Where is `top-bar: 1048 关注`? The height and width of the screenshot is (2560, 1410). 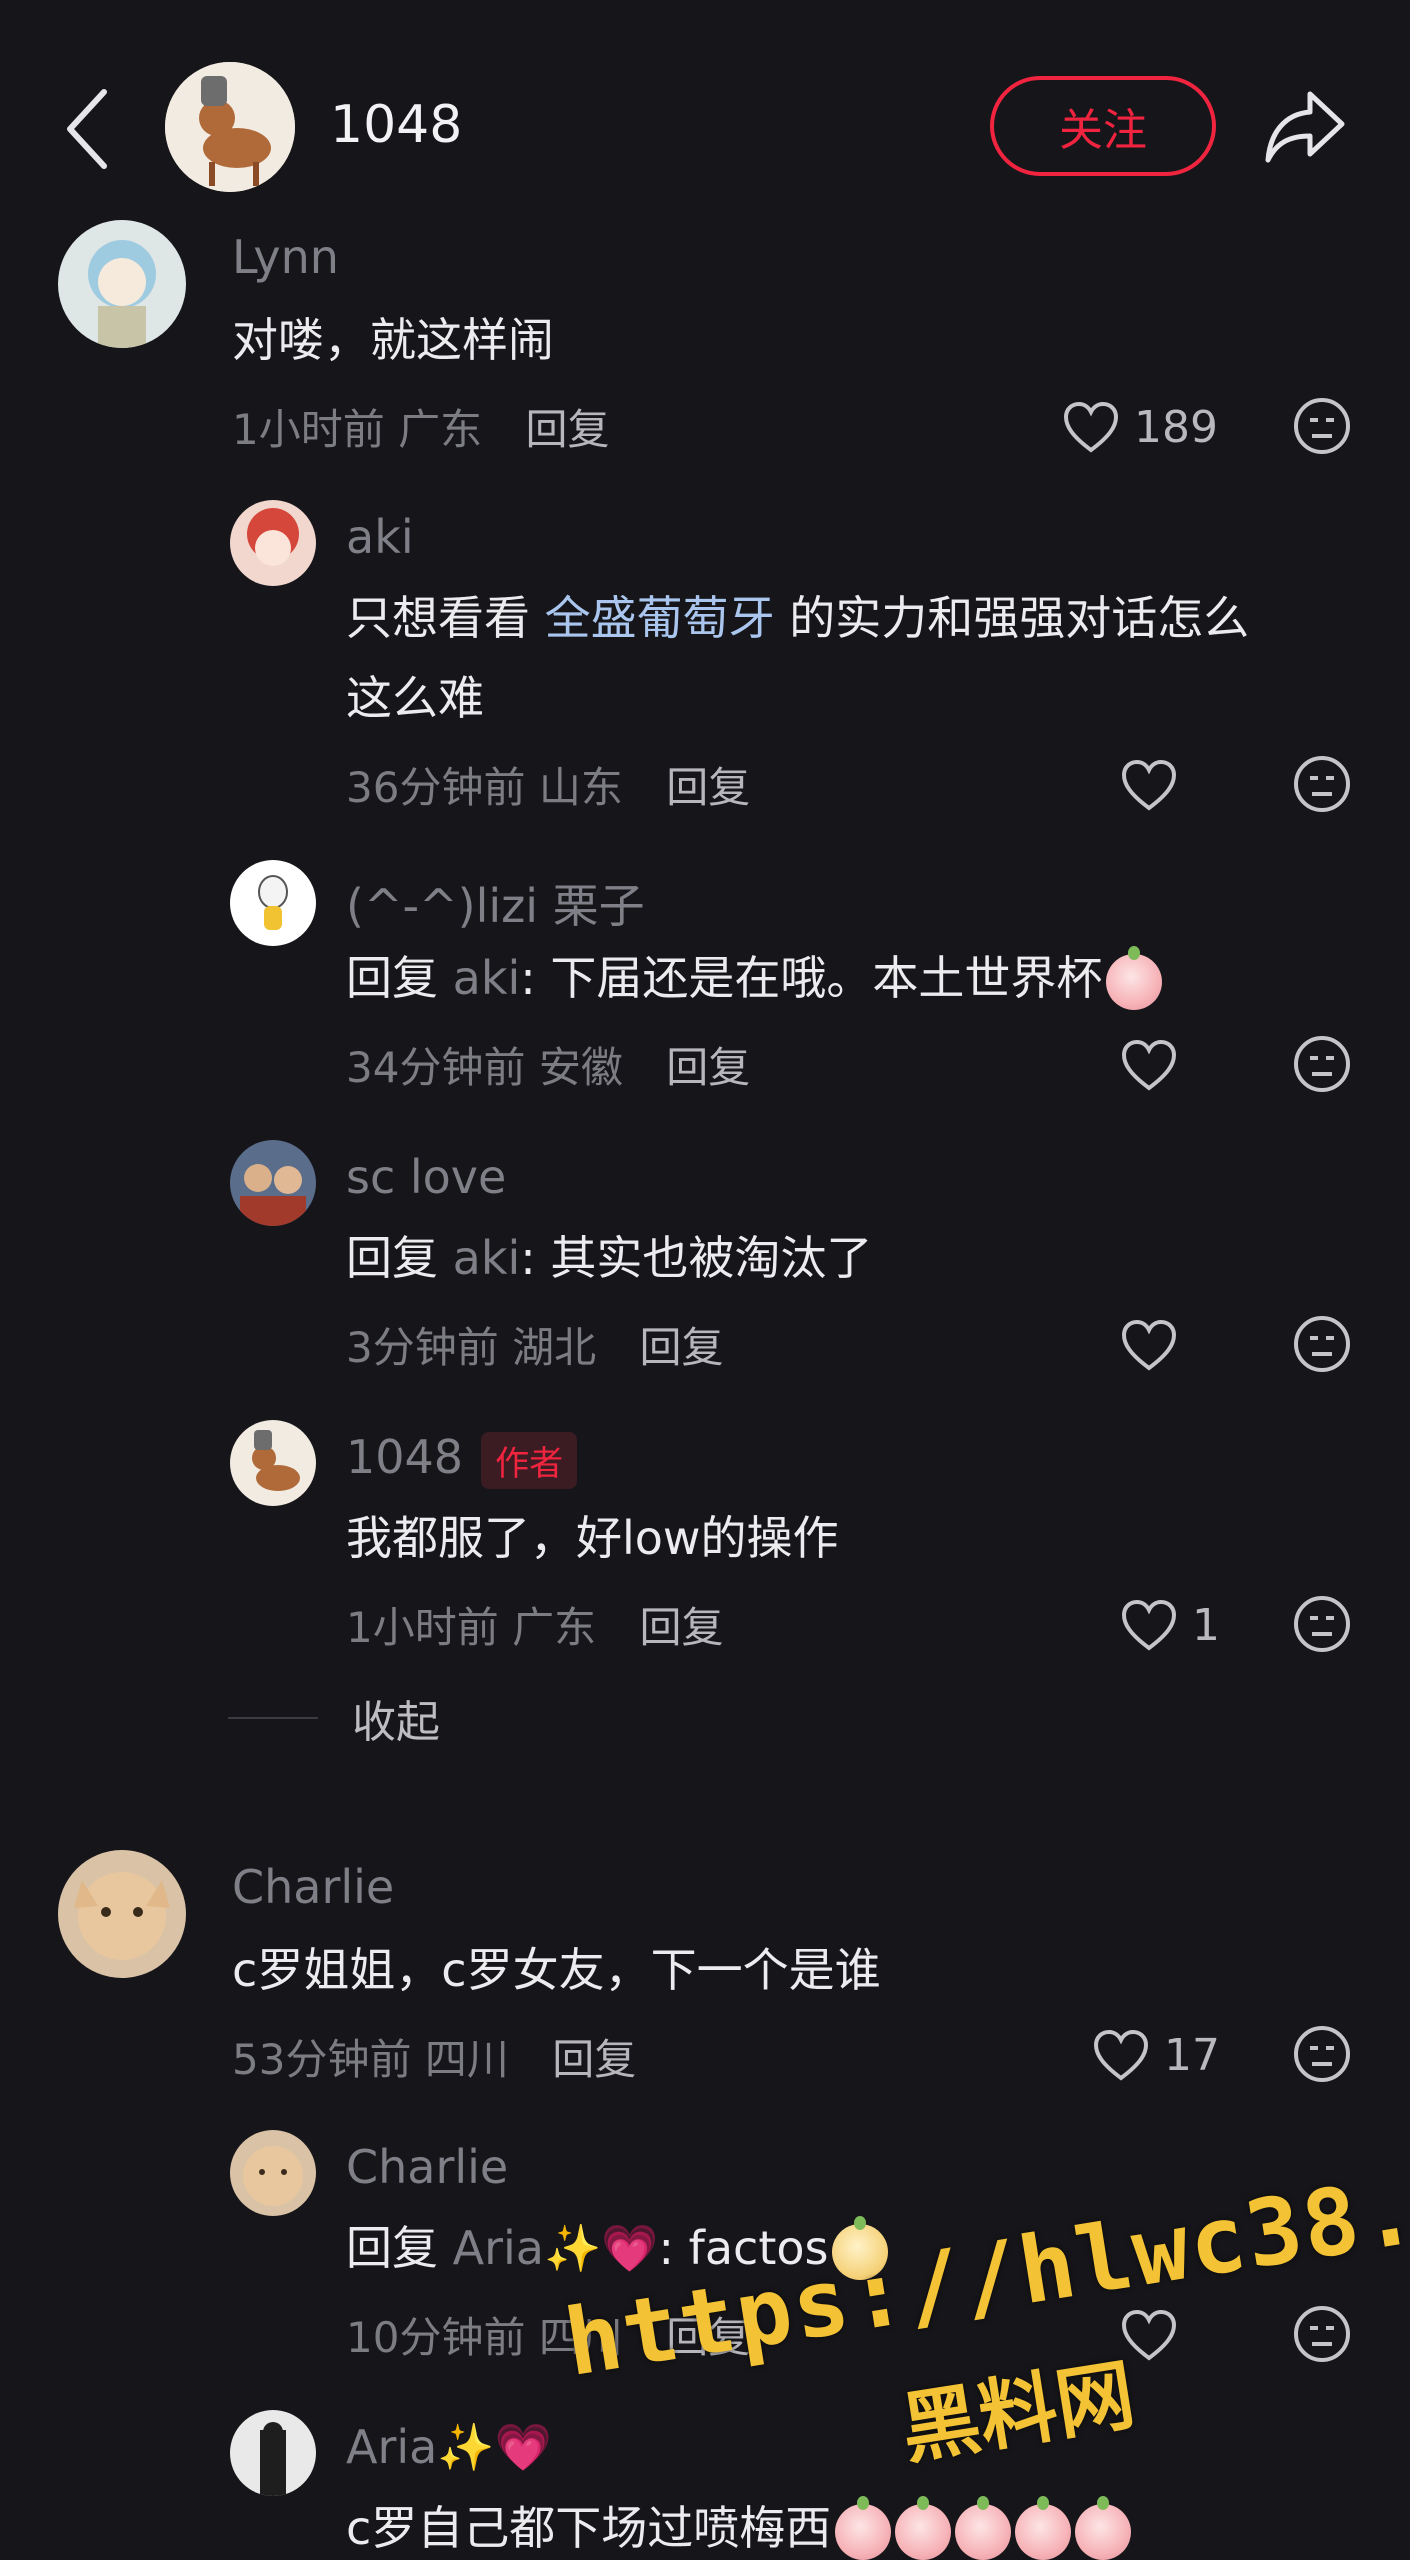
top-bar: 1048 关注 is located at coordinates (705, 110).